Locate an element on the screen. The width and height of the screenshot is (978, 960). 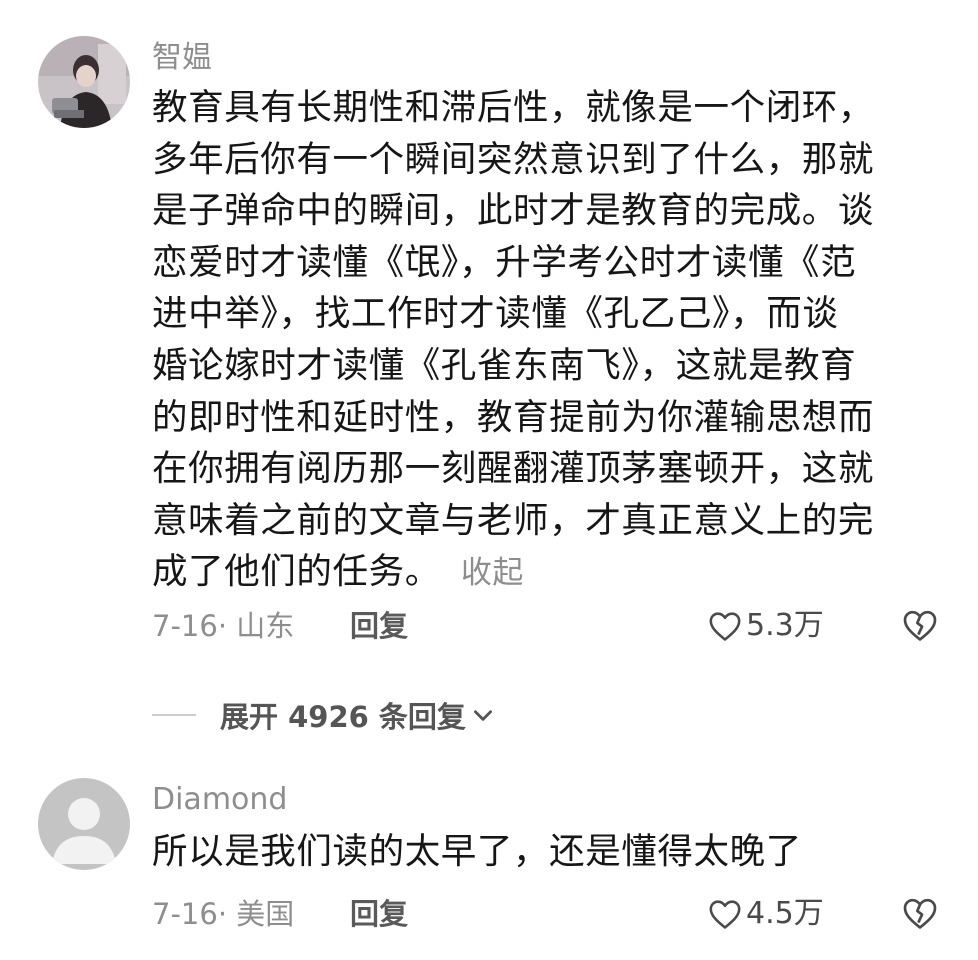
like-button: 5.3万 is located at coordinates (766, 626).